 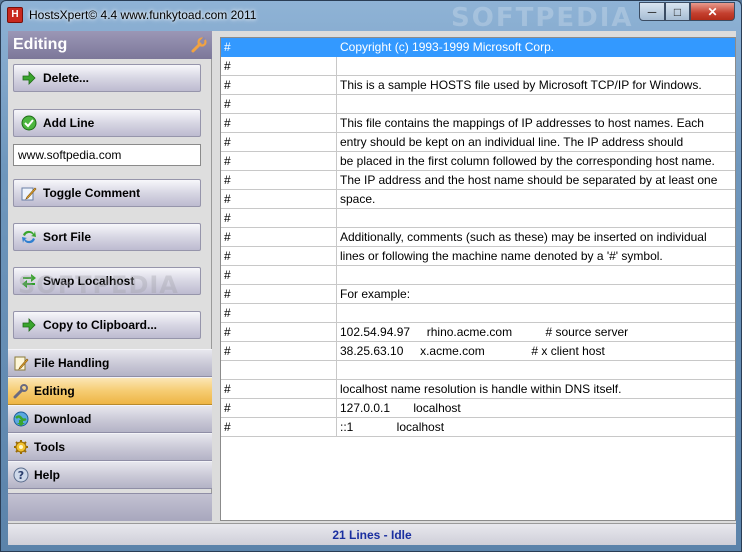 I want to click on grid-row: #38.25.63.10 x.acme.com # x client host, so click(x=478, y=351).